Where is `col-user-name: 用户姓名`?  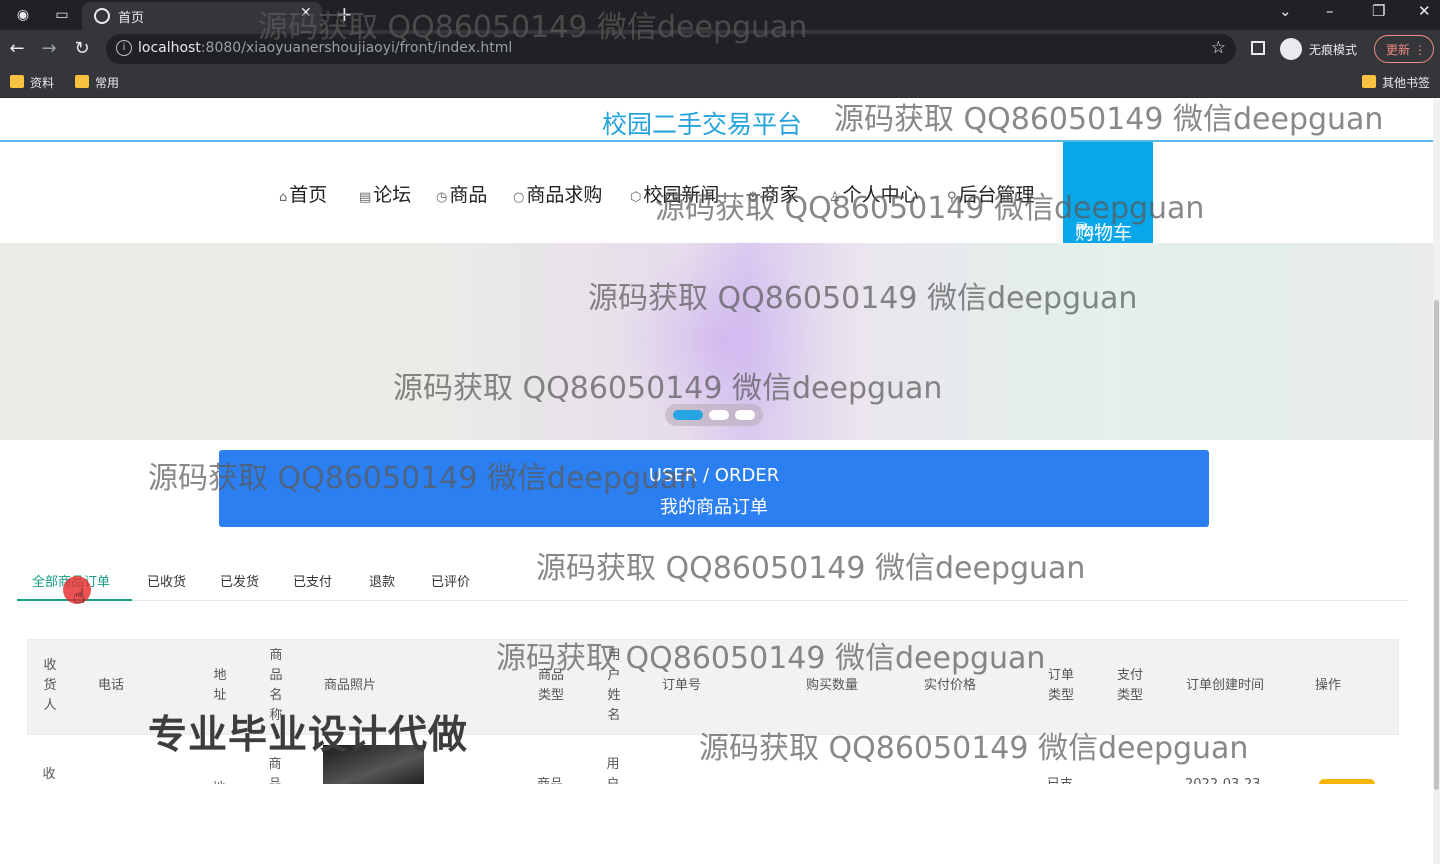 col-user-name: 用户姓名 is located at coordinates (614, 685).